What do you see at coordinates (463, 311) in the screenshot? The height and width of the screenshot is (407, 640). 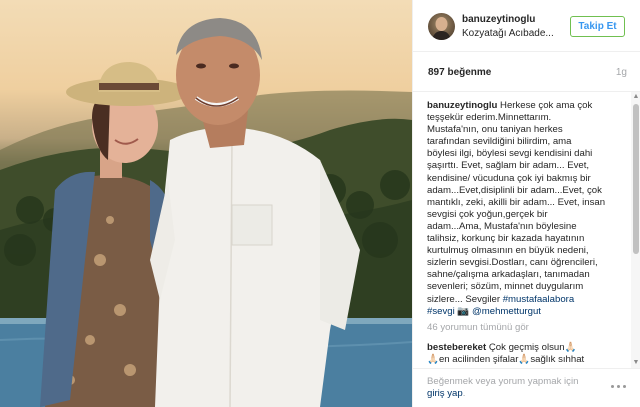 I see `camera-icon: 📷` at bounding box center [463, 311].